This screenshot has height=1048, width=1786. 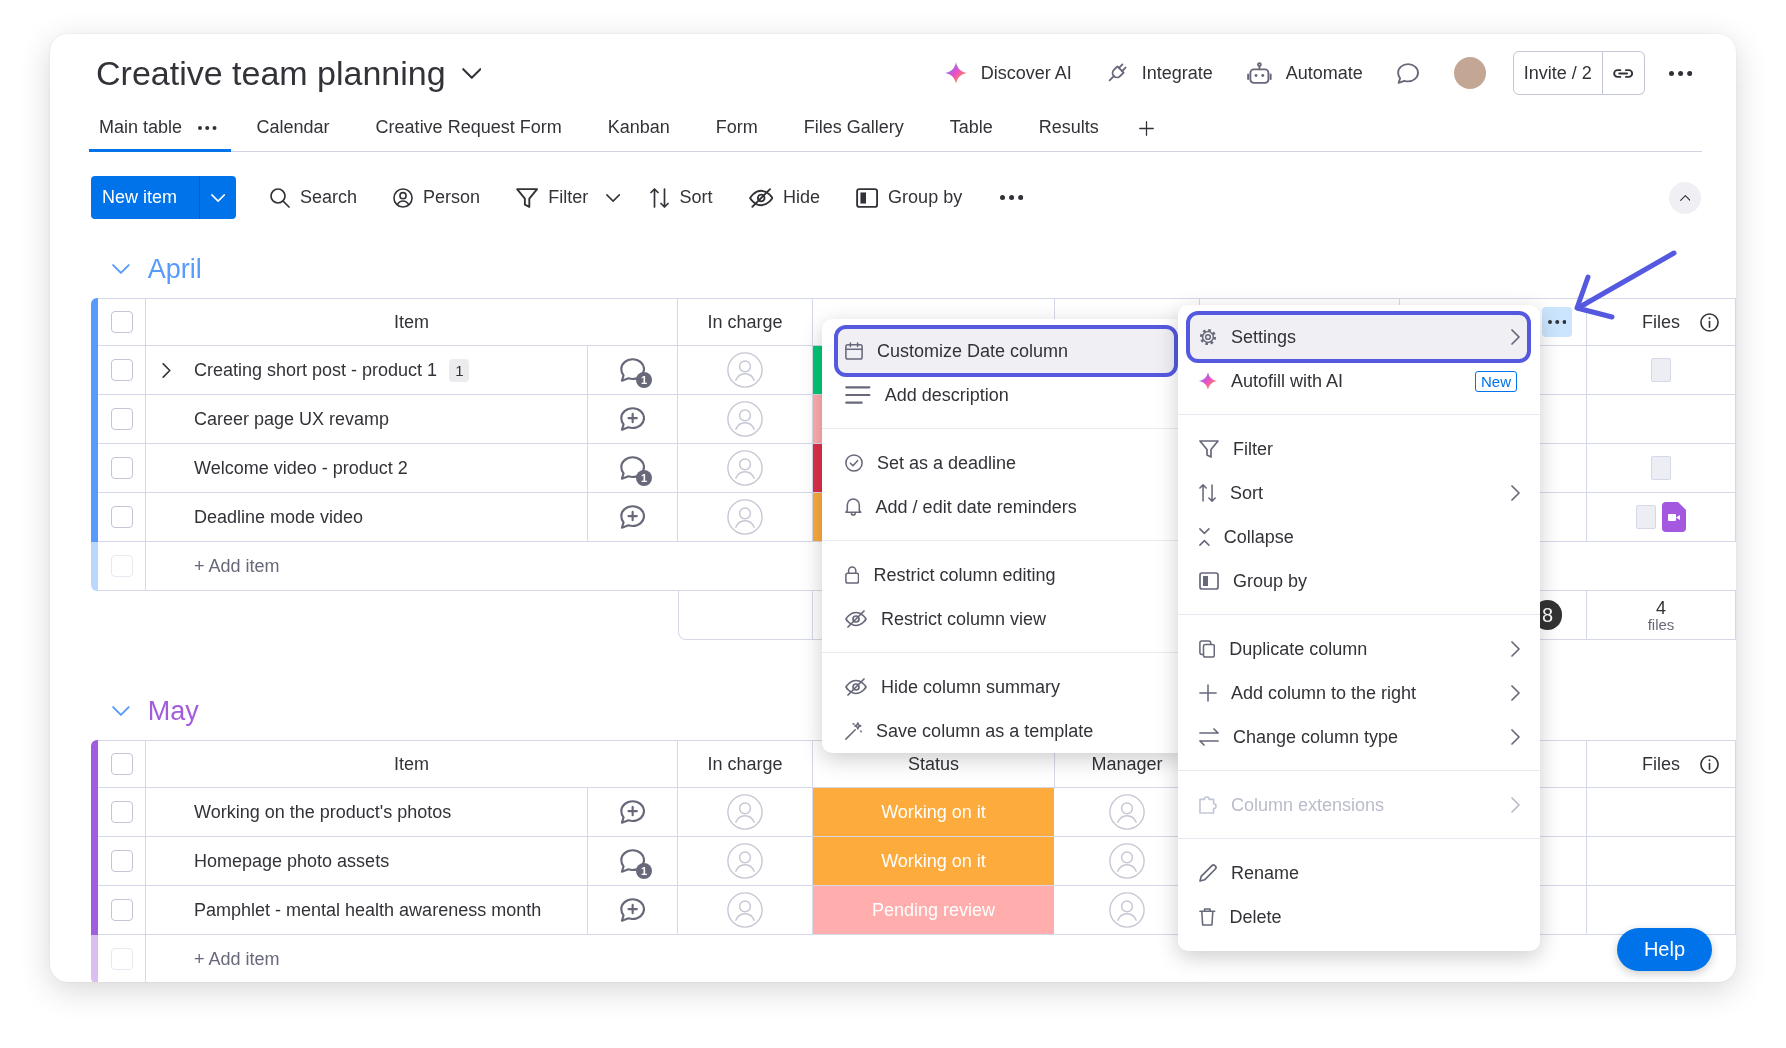 I want to click on menu-item: Add / edit date reminders, so click(x=1006, y=507).